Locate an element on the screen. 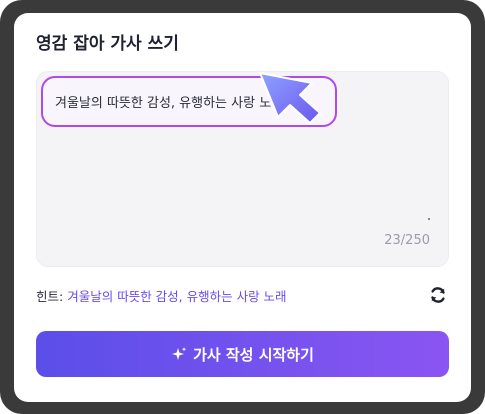  start-writing-button: 가사 작성 시작하기 is located at coordinates (242, 354).